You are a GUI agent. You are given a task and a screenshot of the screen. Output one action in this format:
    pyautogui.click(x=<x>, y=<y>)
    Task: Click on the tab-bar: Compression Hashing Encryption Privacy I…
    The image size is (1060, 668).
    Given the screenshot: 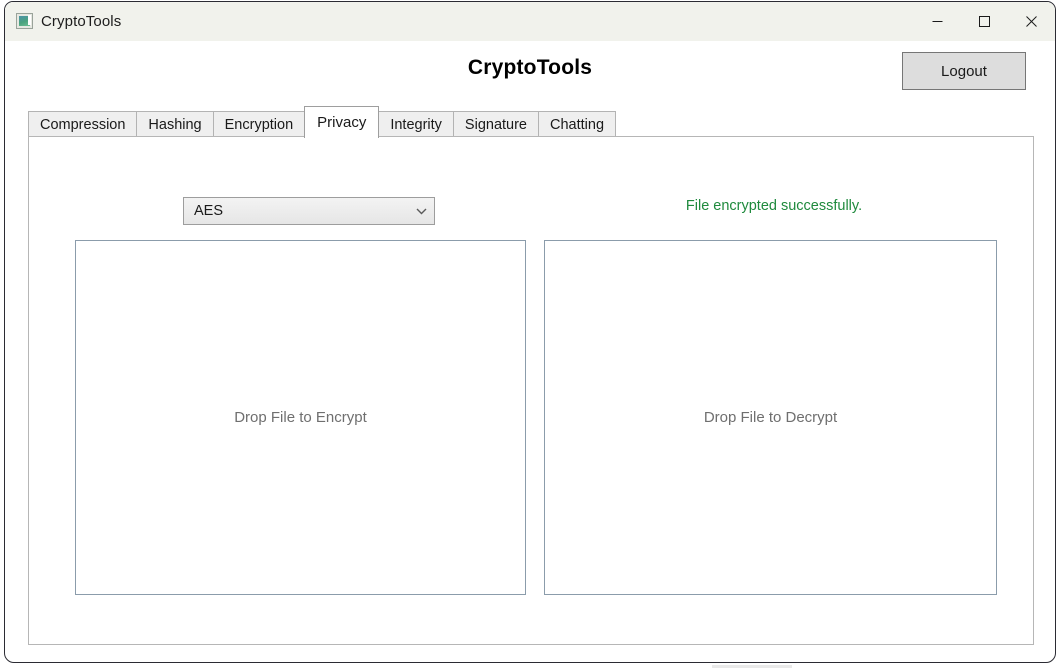 What is the action you would take?
    pyautogui.click(x=322, y=122)
    